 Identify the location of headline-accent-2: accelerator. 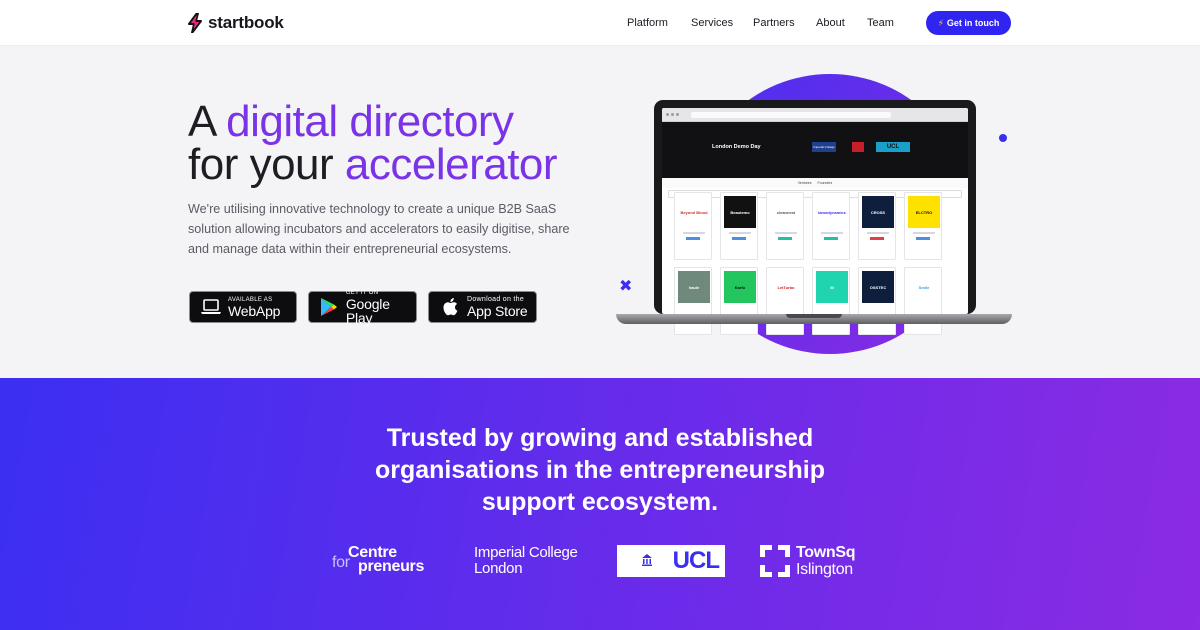
(451, 164).